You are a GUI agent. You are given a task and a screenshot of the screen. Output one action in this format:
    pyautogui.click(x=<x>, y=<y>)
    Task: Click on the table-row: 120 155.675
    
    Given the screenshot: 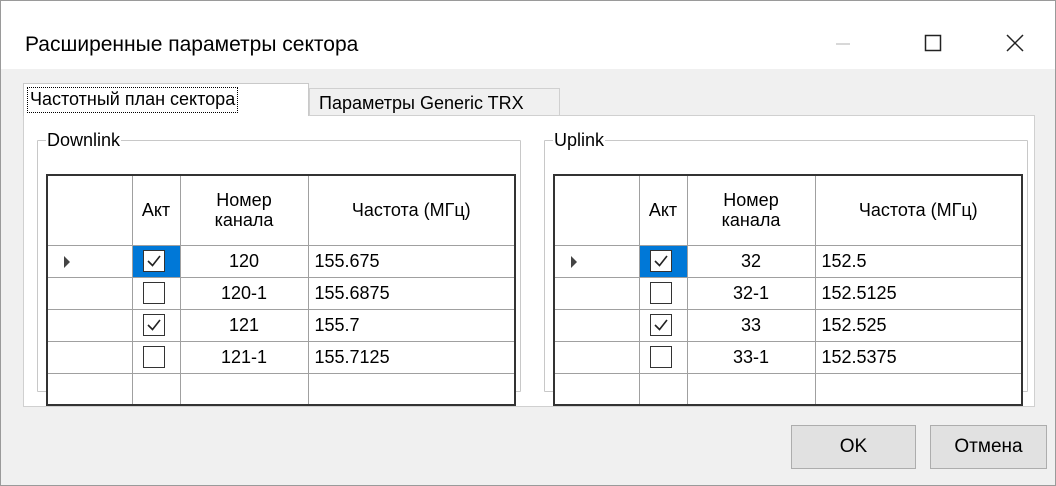 What is the action you would take?
    pyautogui.click(x=281, y=261)
    